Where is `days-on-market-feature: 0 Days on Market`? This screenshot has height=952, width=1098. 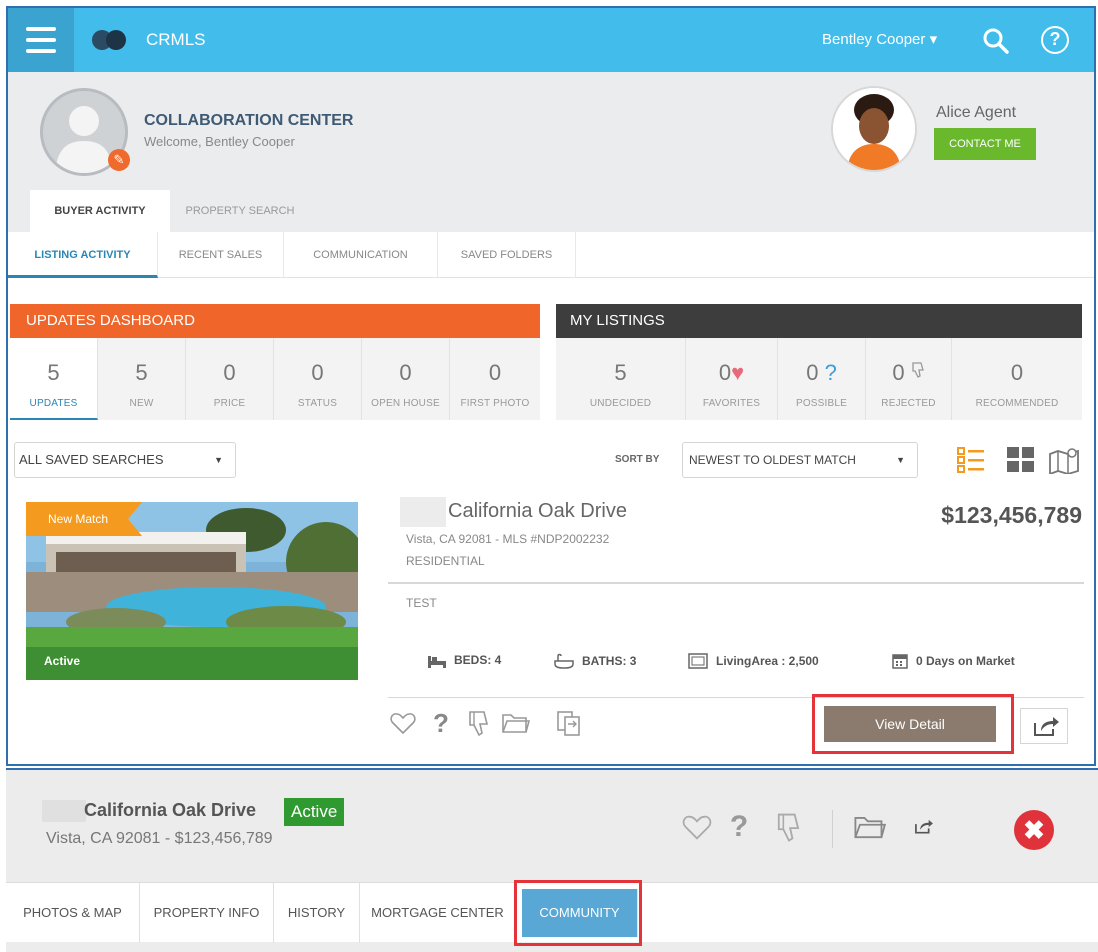 days-on-market-feature: 0 Days on Market is located at coordinates (953, 661).